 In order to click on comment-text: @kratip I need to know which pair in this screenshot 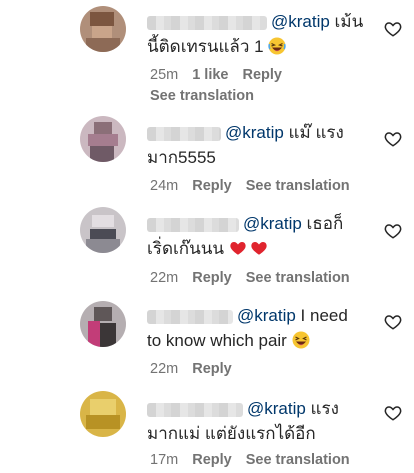, I will do `click(258, 329)`.